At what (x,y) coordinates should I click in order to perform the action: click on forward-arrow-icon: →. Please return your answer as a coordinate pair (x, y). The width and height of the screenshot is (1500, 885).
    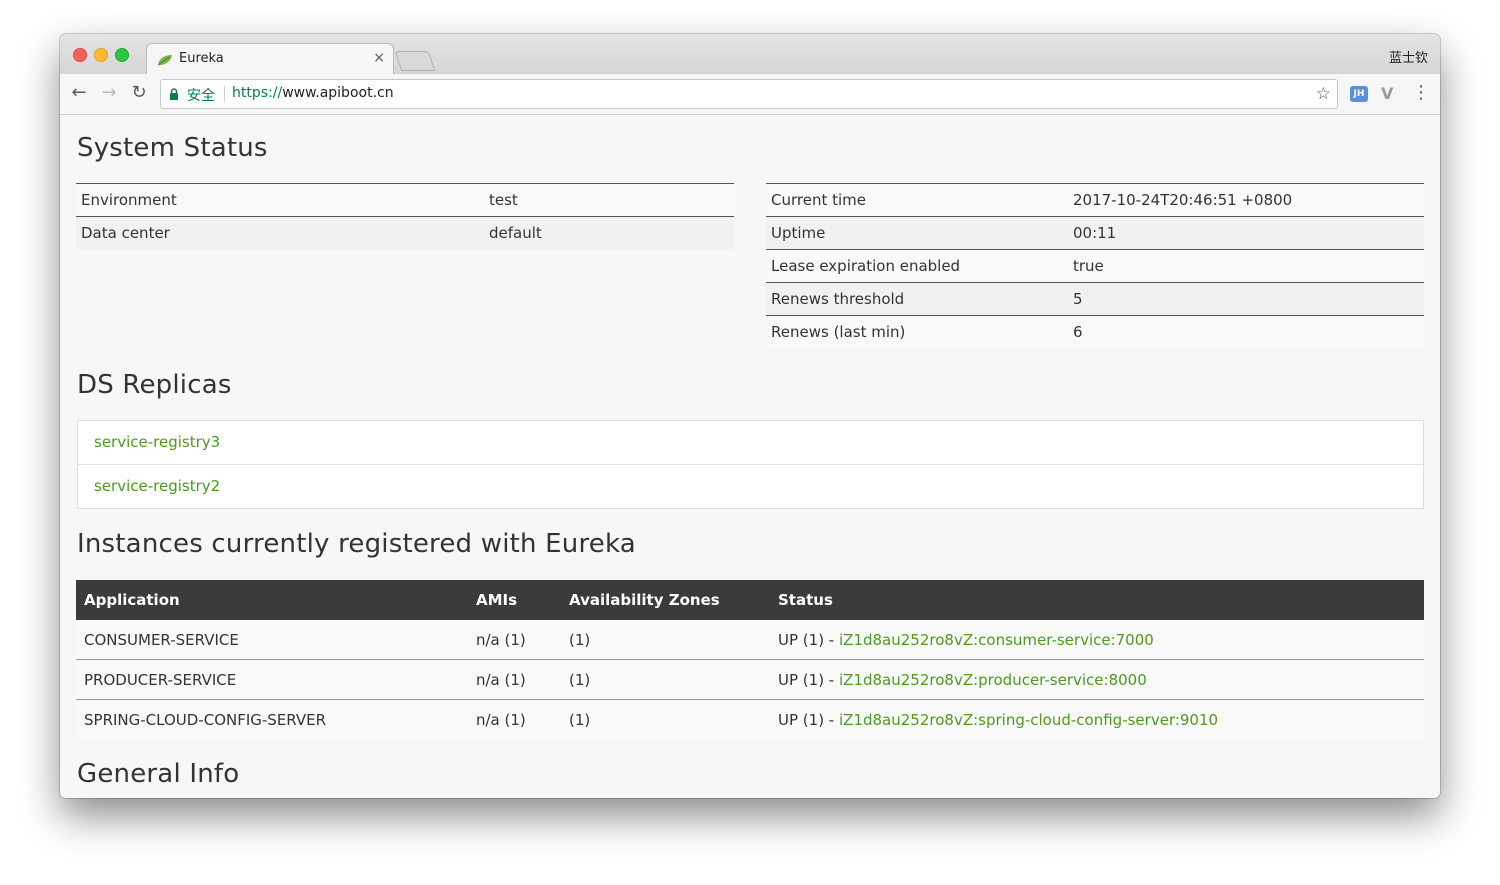
    Looking at the image, I should click on (109, 93).